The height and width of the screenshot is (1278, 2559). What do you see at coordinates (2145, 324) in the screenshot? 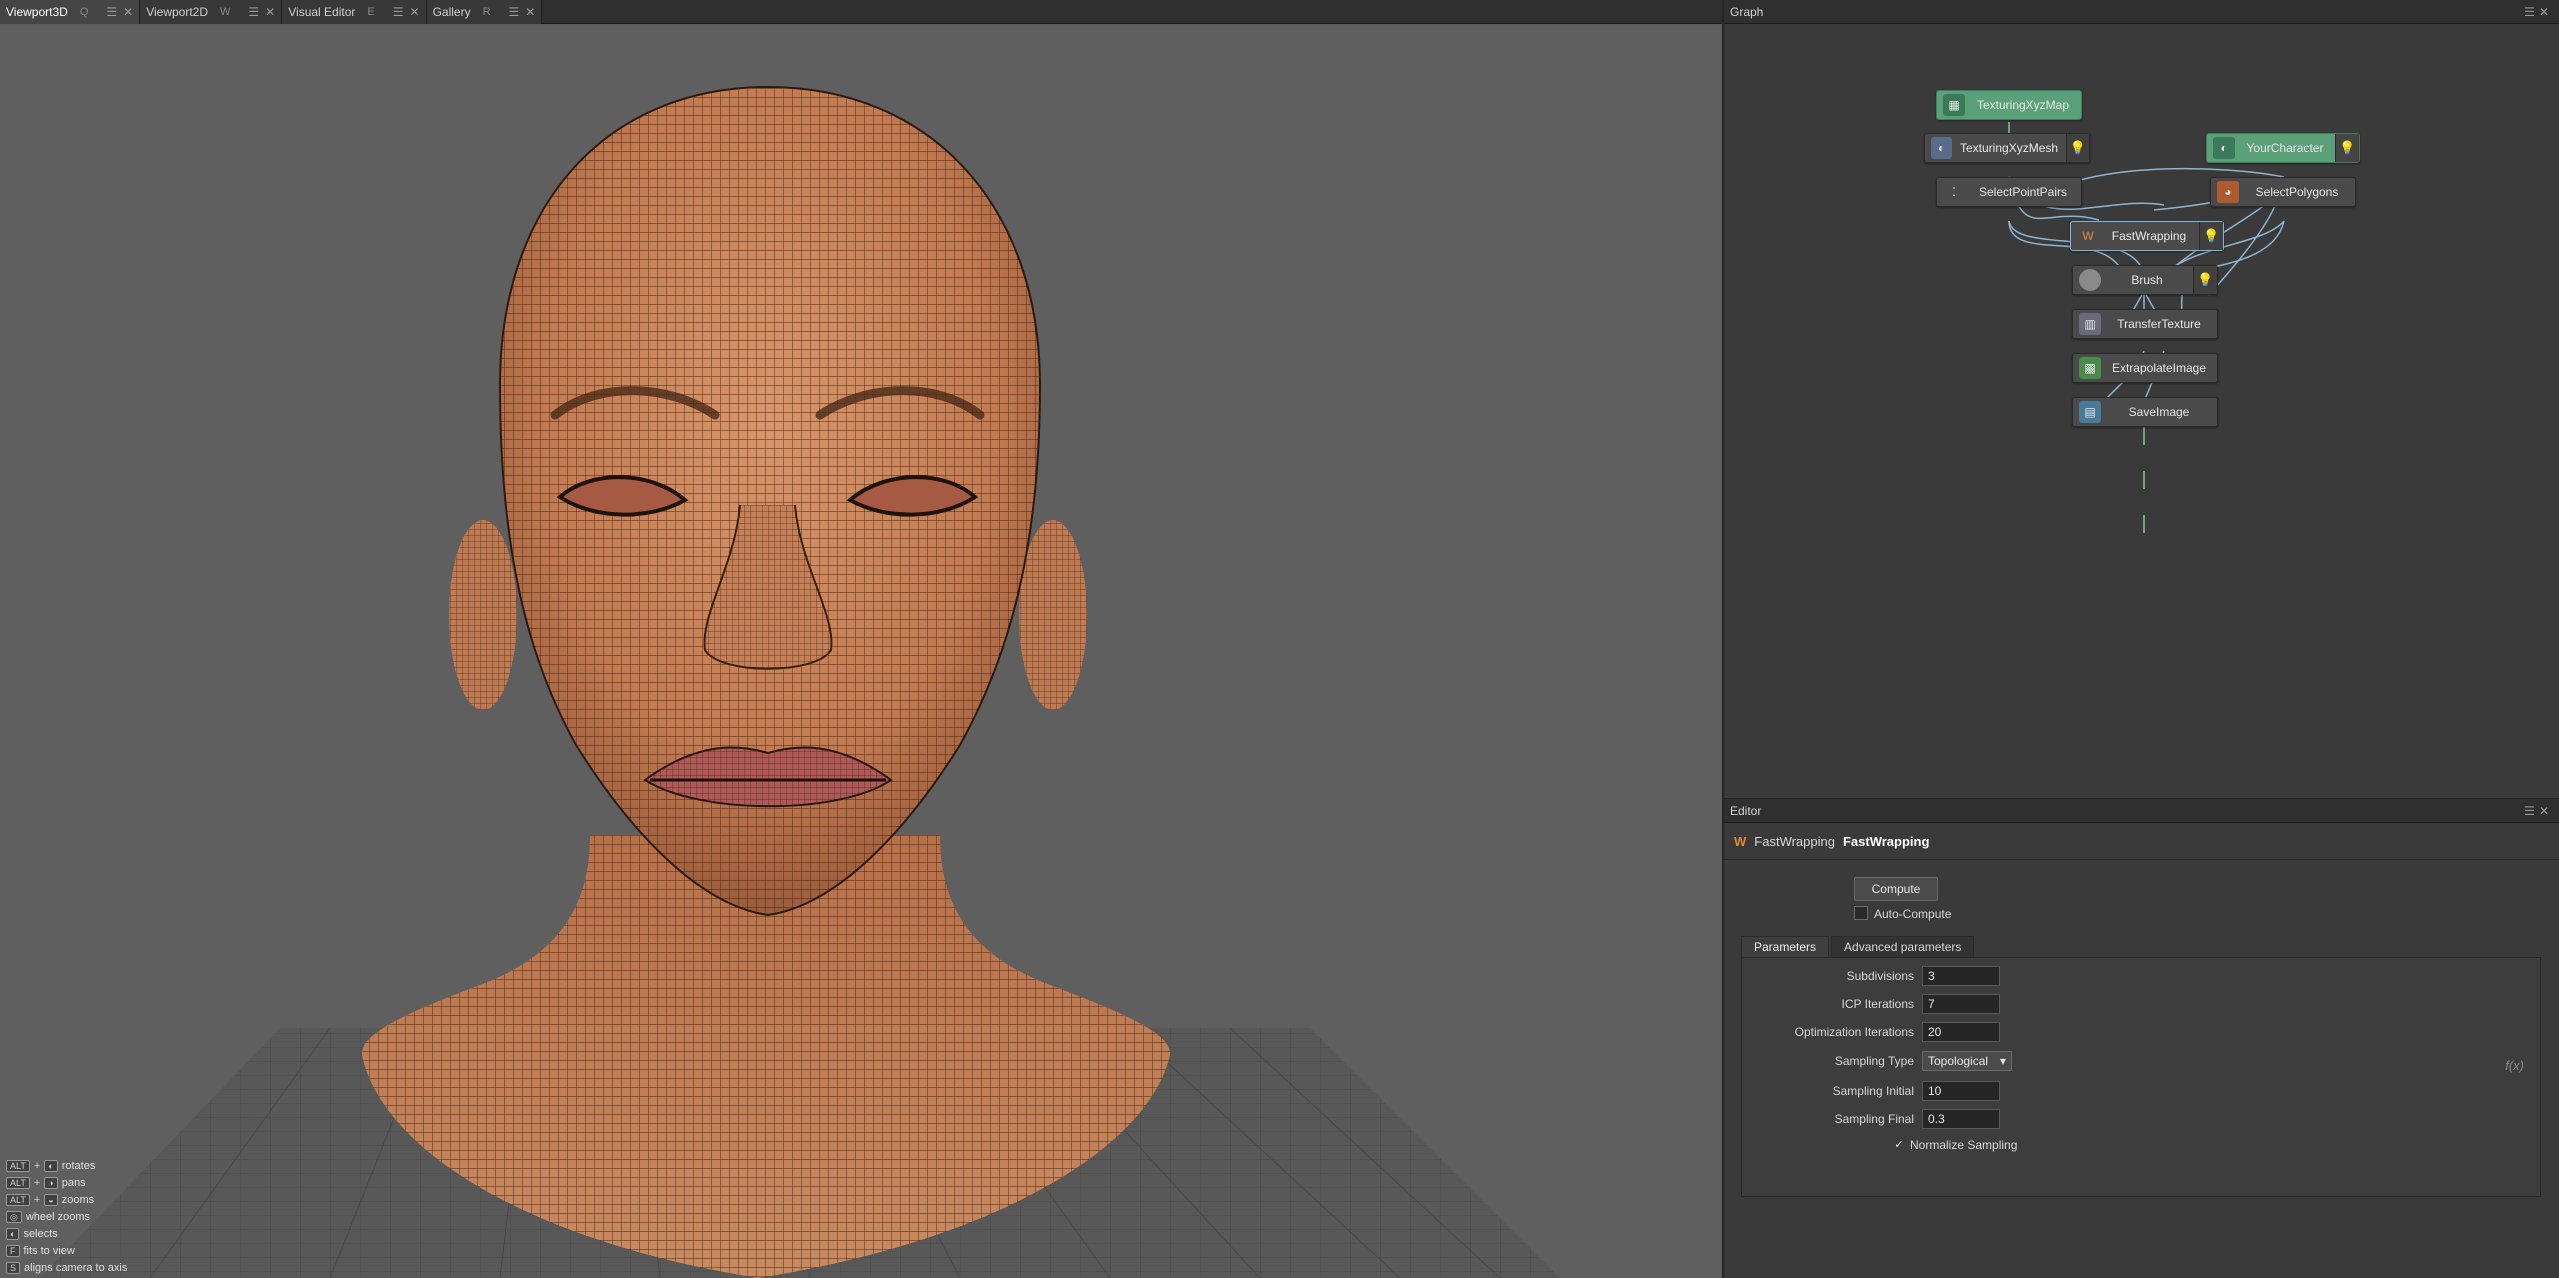
I see `node-transfertexture: ▥ TransferTexture` at bounding box center [2145, 324].